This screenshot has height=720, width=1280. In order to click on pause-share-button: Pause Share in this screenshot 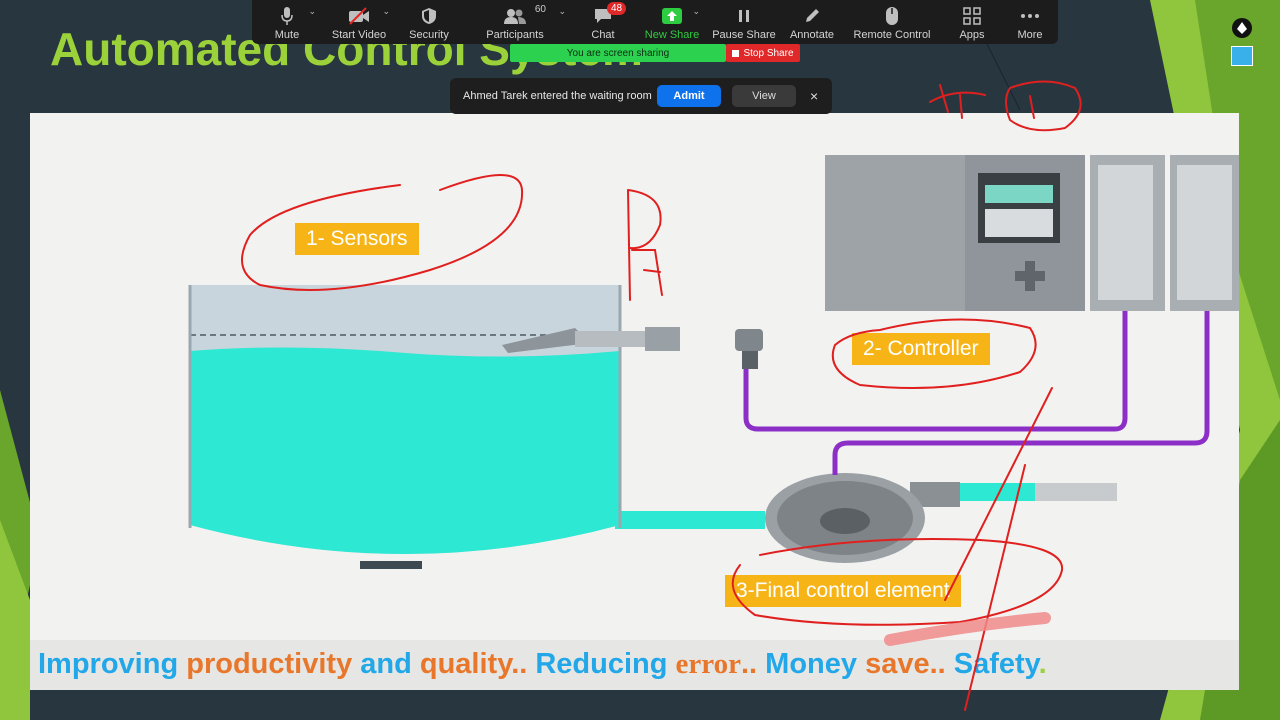, I will do `click(744, 22)`.